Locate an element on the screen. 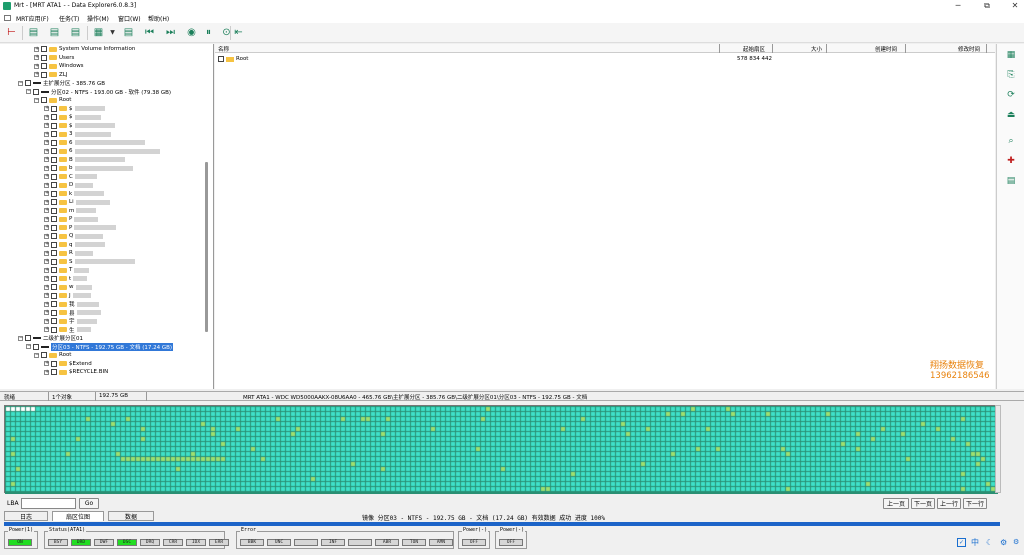 This screenshot has height=555, width=1024. restore-icon: ⧉ is located at coordinates (987, 6).